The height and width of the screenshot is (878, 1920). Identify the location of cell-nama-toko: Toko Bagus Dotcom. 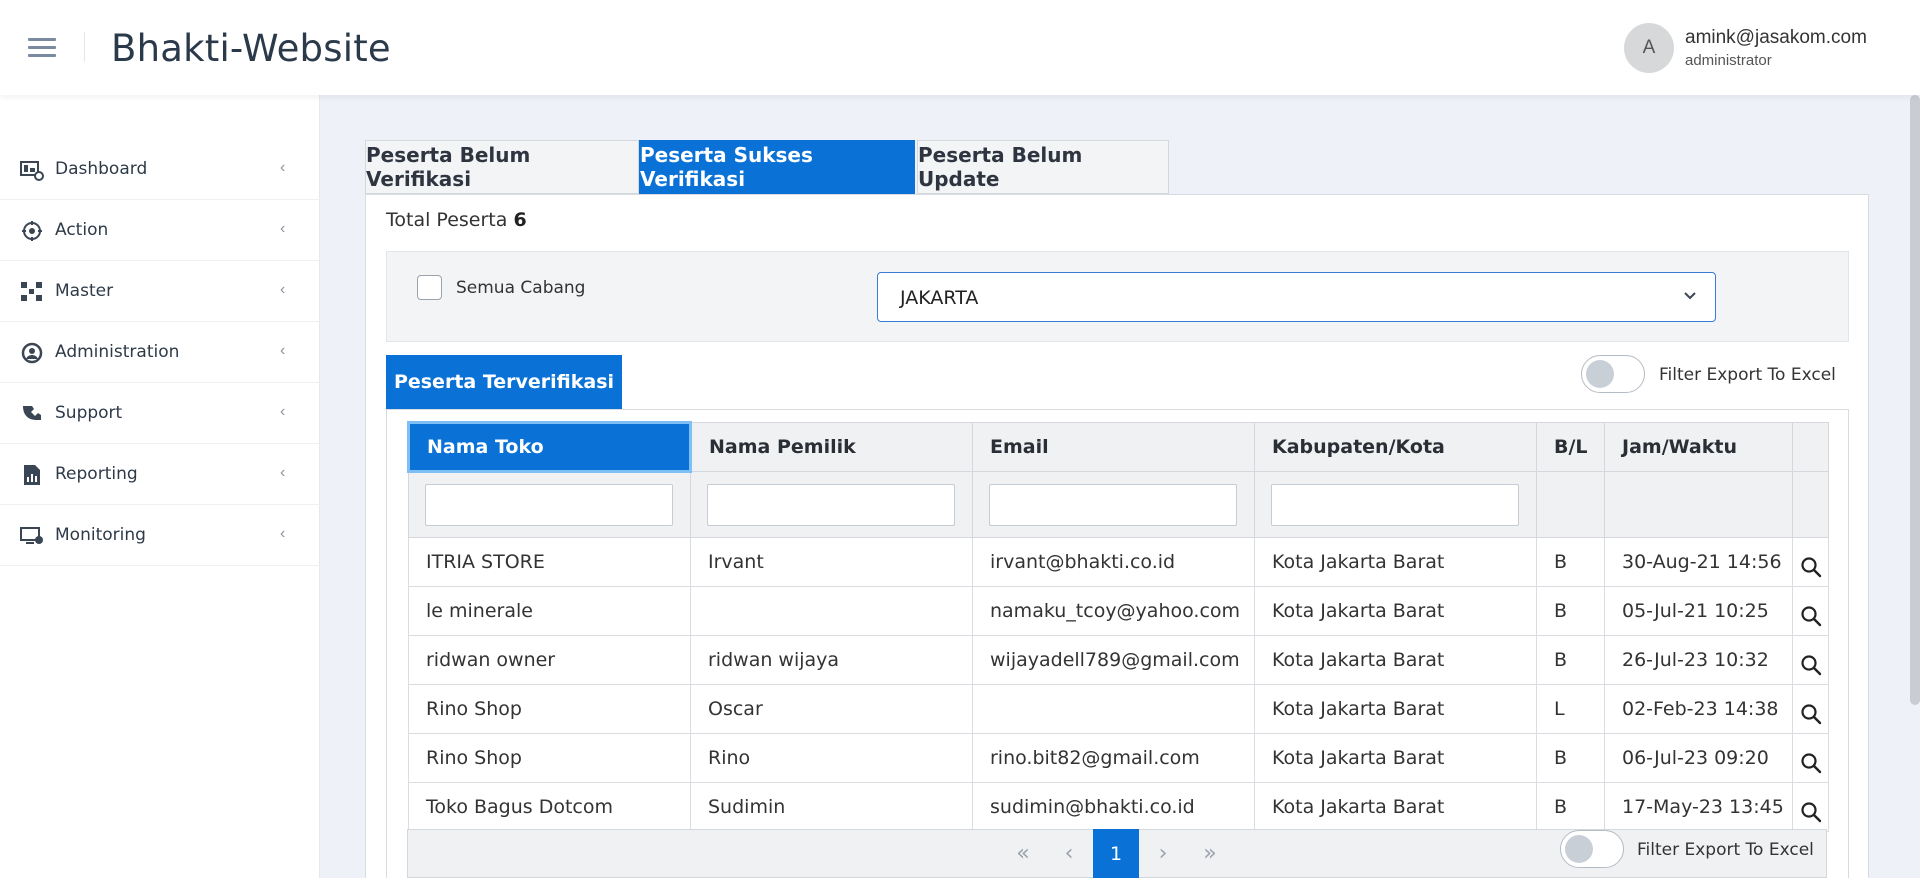
(549, 807).